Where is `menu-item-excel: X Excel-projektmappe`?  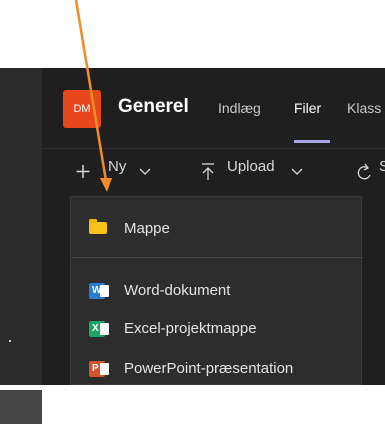
menu-item-excel: X Excel-projektmappe is located at coordinates (217, 328).